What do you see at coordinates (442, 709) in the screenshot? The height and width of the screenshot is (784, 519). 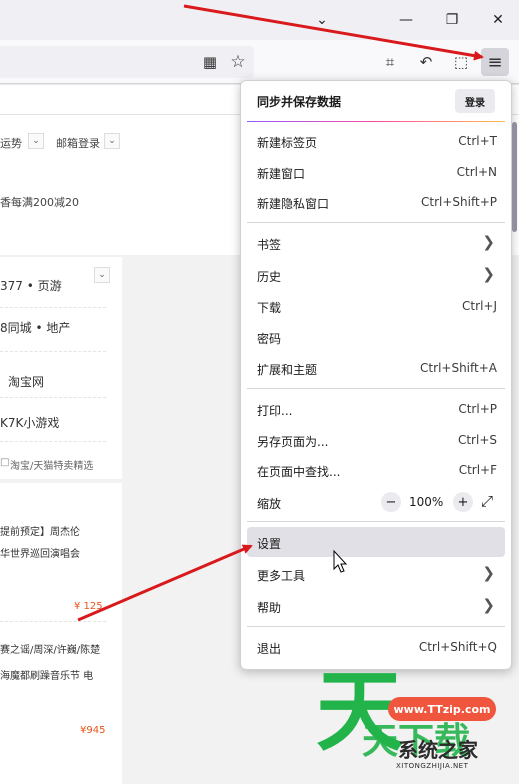 I see `watermark-url-badge: www.TTzip.com` at bounding box center [442, 709].